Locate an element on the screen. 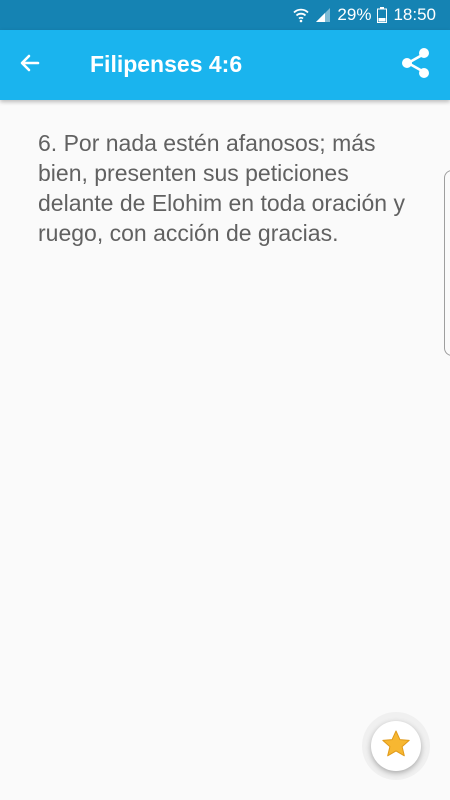 This screenshot has width=450, height=800. battery-percent: 29% is located at coordinates (354, 14).